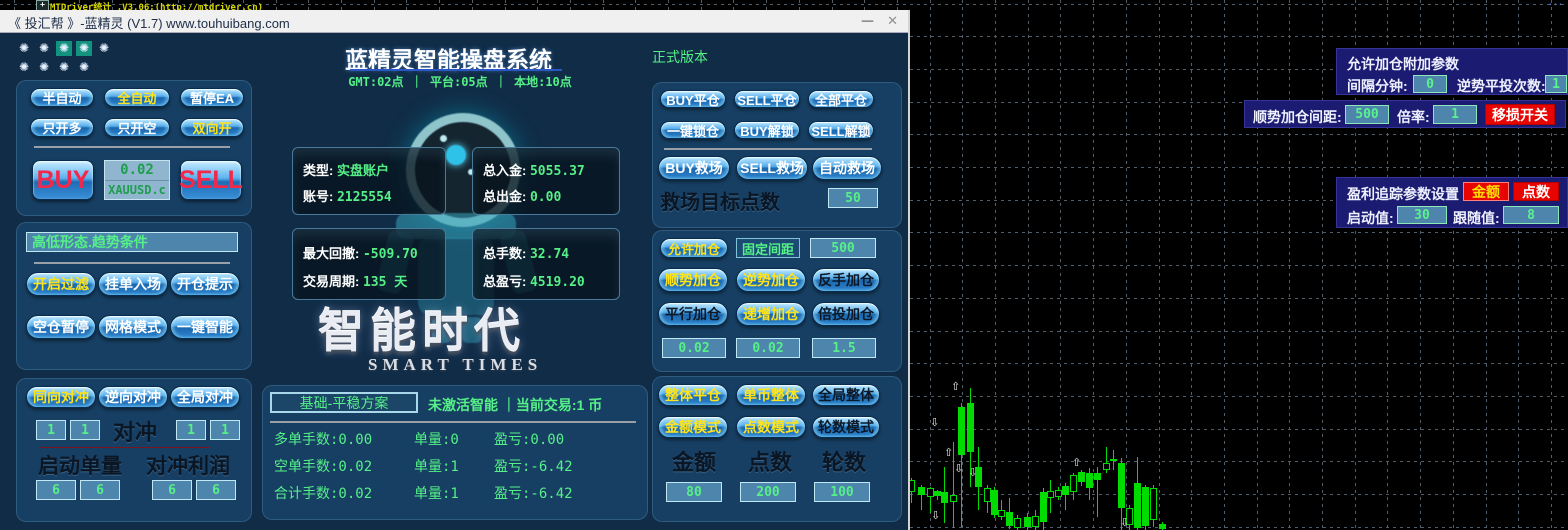  I want to click on mode-full-auto-button: 全自动, so click(137, 97).